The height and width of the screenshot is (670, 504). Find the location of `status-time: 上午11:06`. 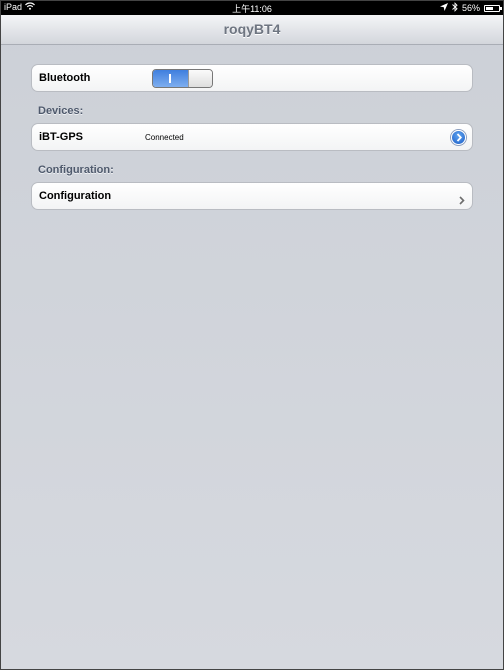

status-time: 上午11:06 is located at coordinates (252, 9).